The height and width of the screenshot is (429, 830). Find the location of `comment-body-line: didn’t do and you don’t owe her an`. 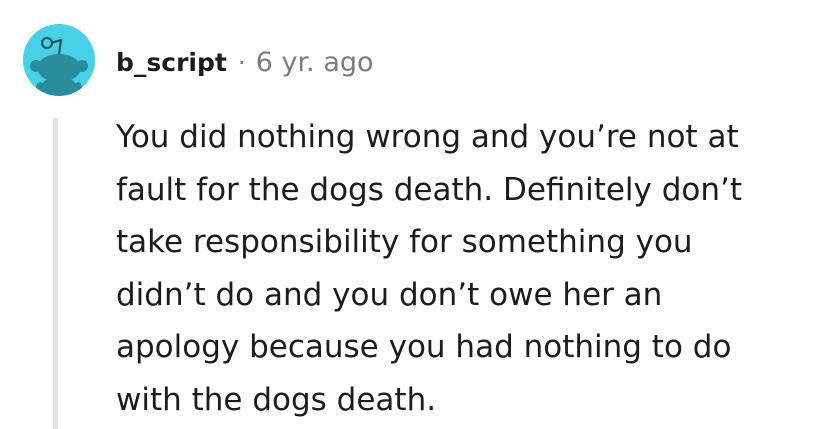

comment-body-line: didn’t do and you don’t owe her an is located at coordinates (389, 294).